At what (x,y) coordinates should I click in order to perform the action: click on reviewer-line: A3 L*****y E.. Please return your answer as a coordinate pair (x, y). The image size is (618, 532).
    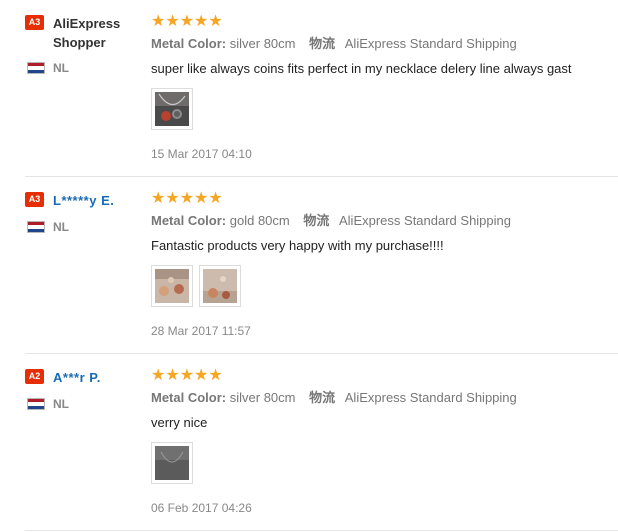
    Looking at the image, I should click on (82, 201).